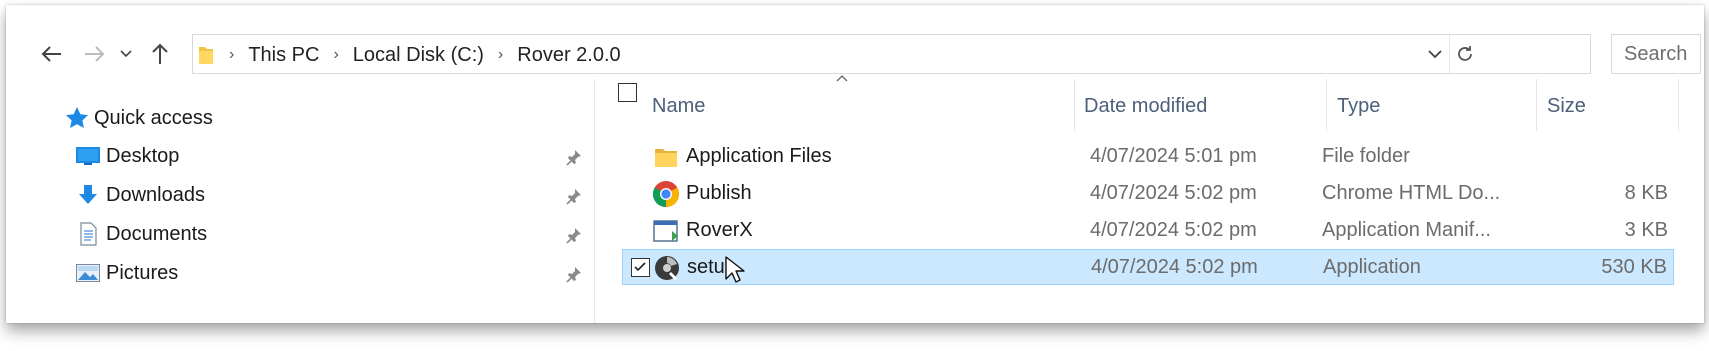  Describe the element at coordinates (568, 55) in the screenshot. I see `crumb-rover: Rover 2.0.0` at that location.